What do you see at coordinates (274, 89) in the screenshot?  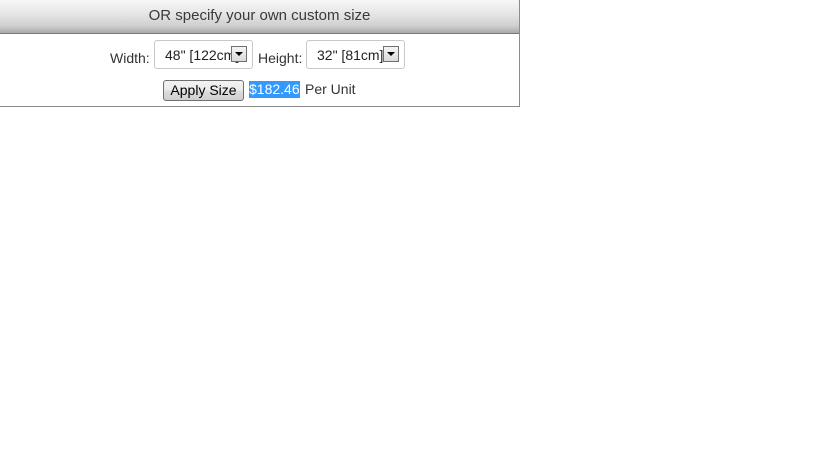 I see `unit-price: $182.46` at bounding box center [274, 89].